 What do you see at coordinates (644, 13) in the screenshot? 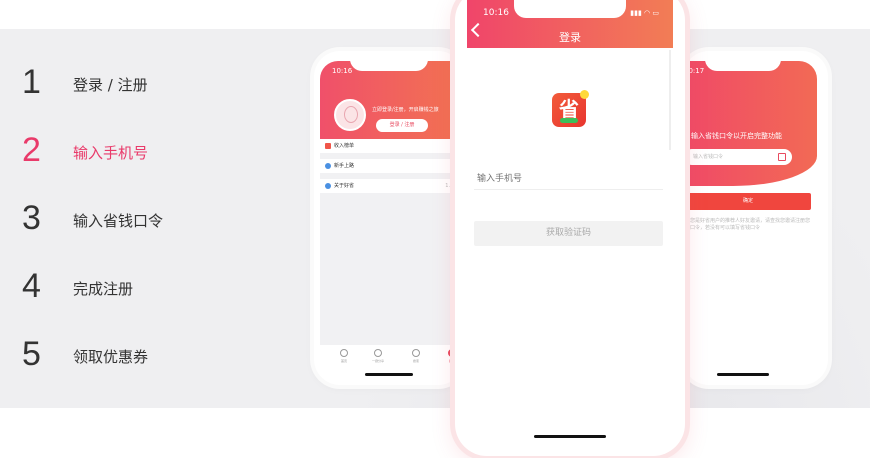
I see `signal-battery-icon: ▮▮▮ ◠ ▭` at bounding box center [644, 13].